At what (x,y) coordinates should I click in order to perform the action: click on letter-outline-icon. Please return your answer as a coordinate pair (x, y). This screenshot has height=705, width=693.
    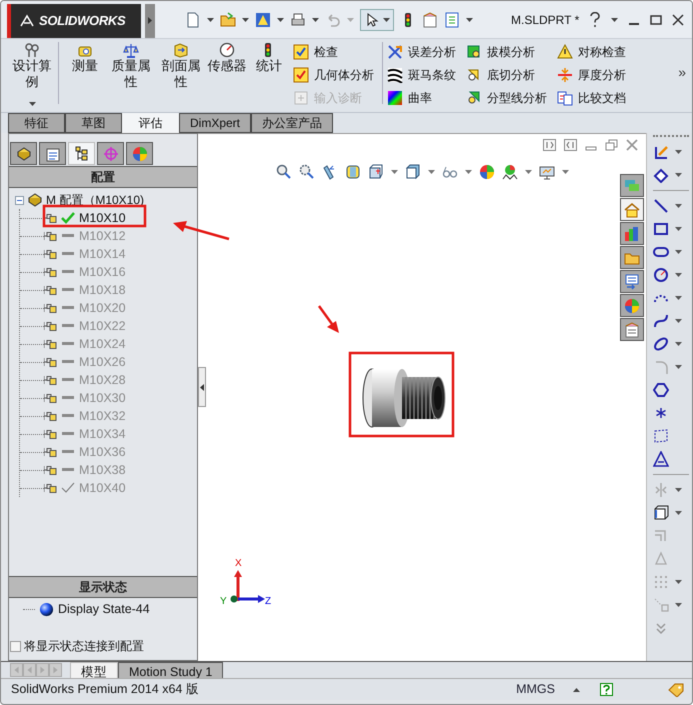
    Looking at the image, I should click on (661, 459).